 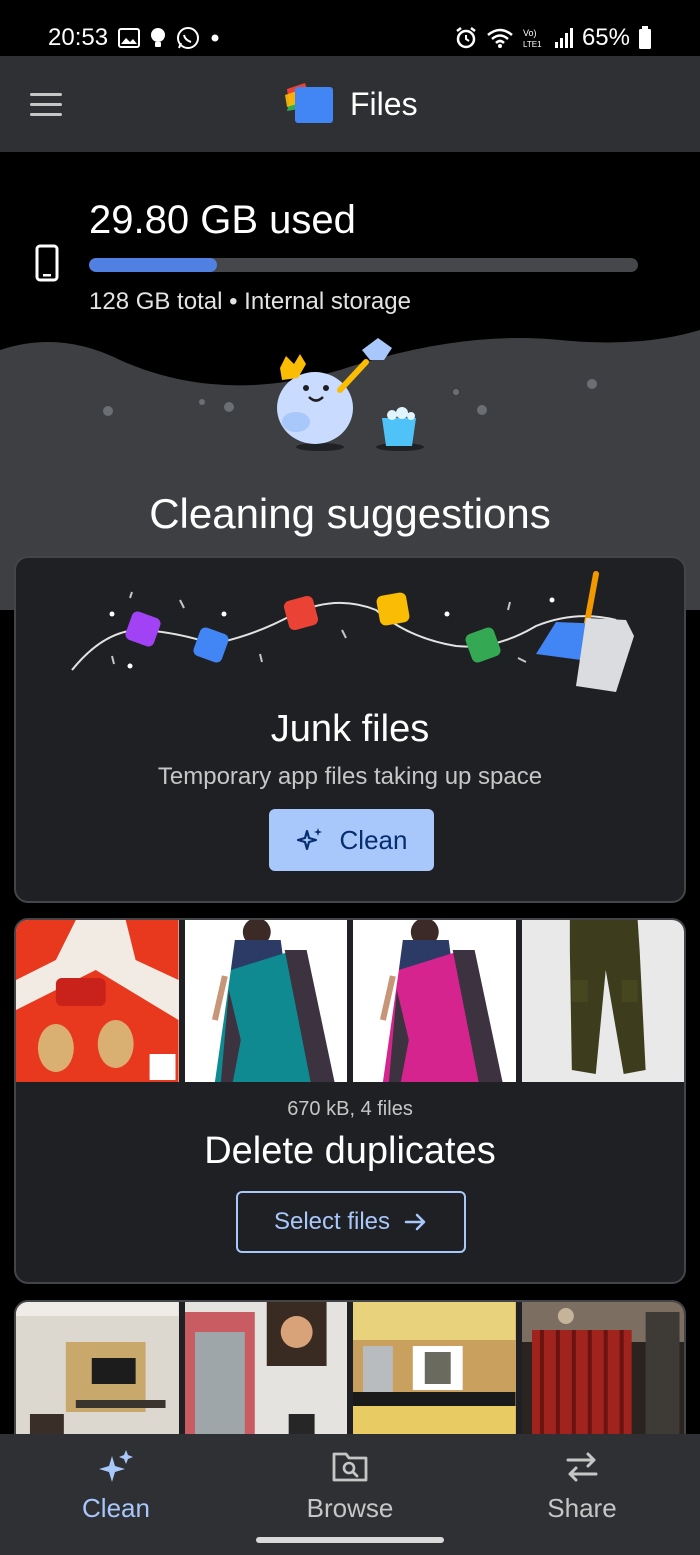 What do you see at coordinates (47, 105) in the screenshot?
I see `hamburger-menu-icon` at bounding box center [47, 105].